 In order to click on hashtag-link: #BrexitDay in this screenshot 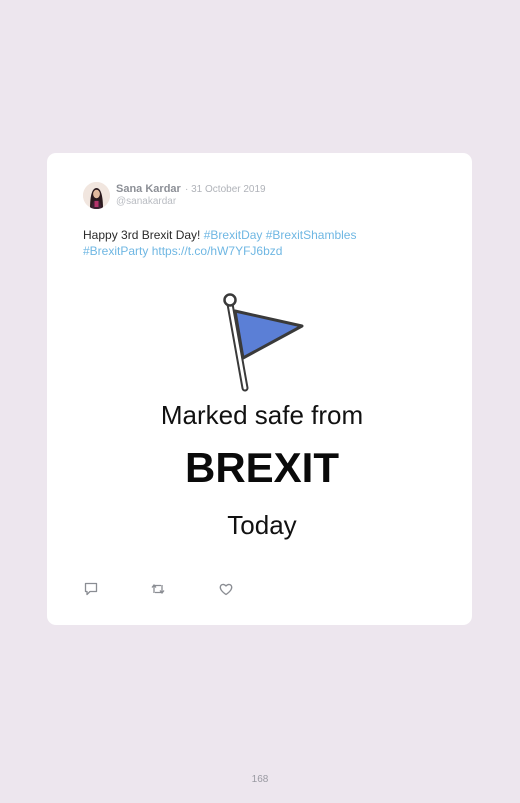, I will do `click(233, 235)`.